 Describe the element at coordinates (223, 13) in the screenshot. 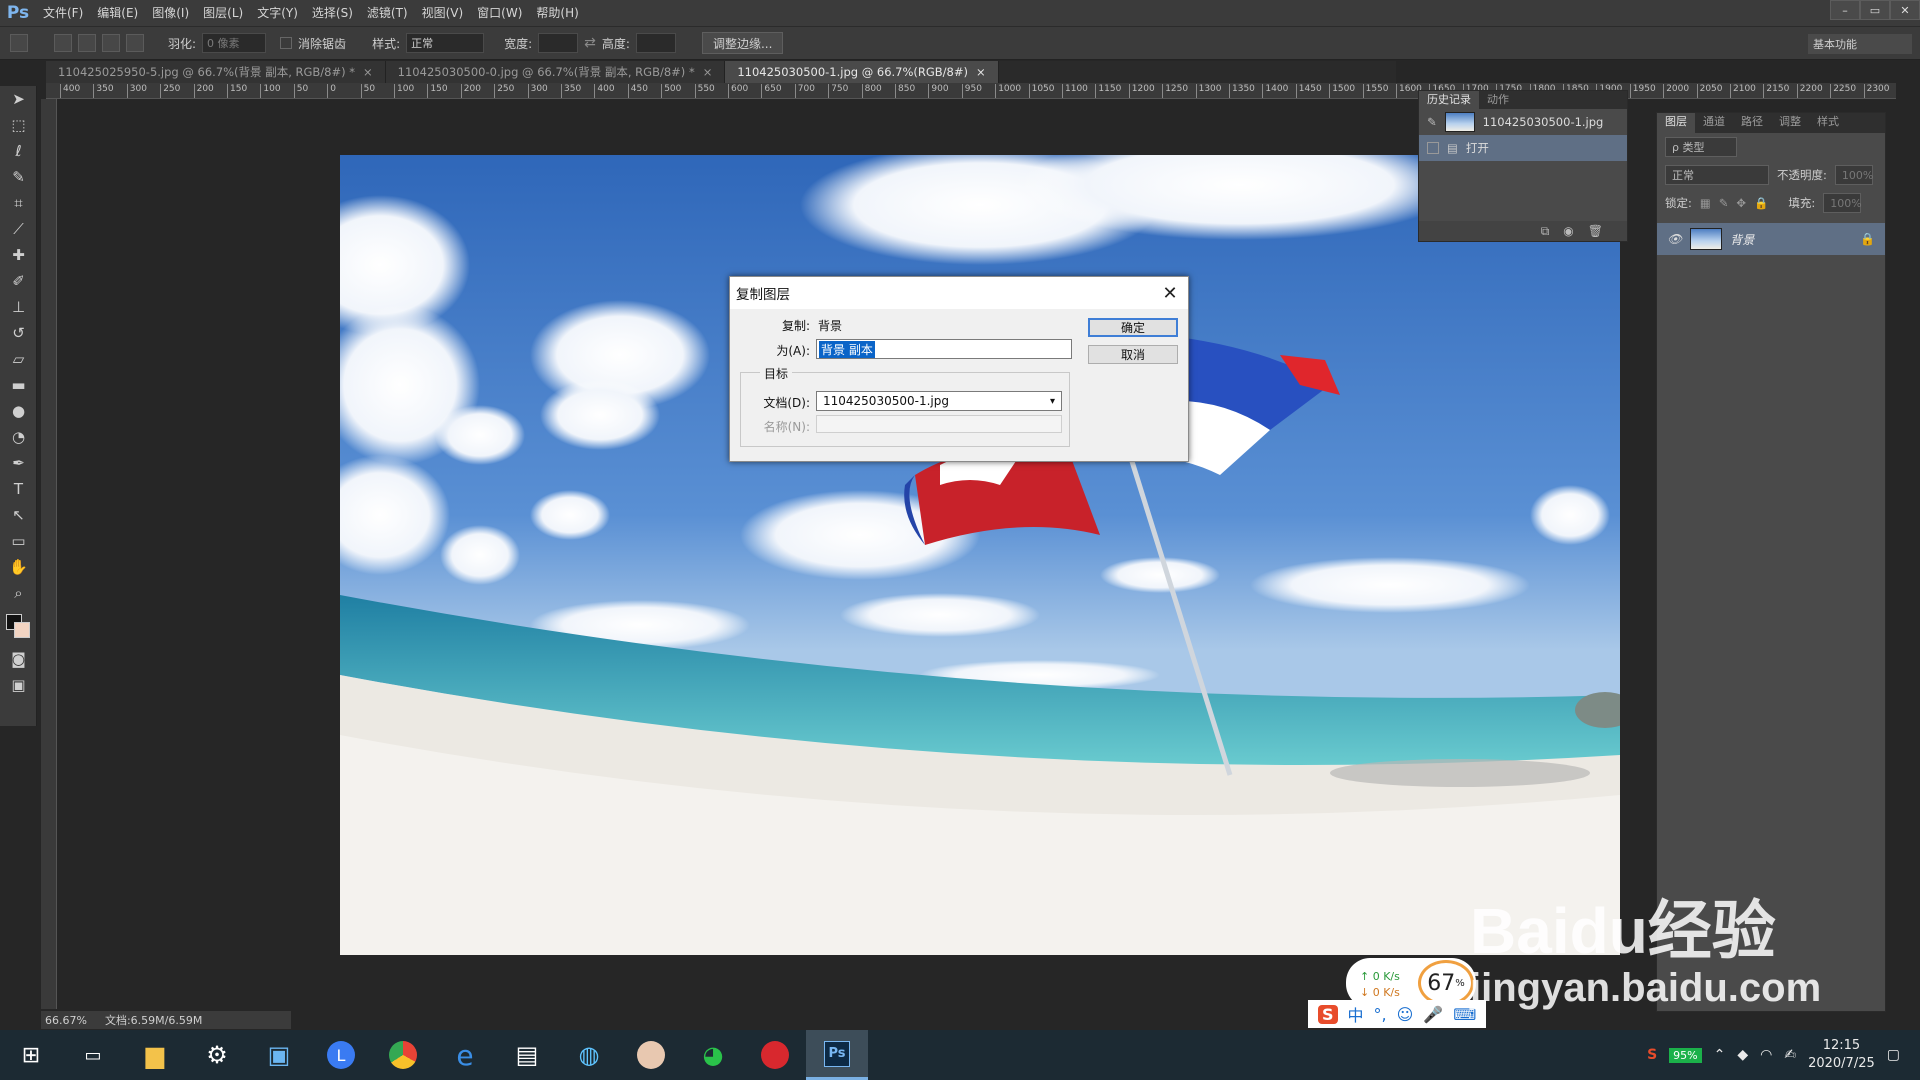

I see `menu-layer: 图层(L)` at that location.